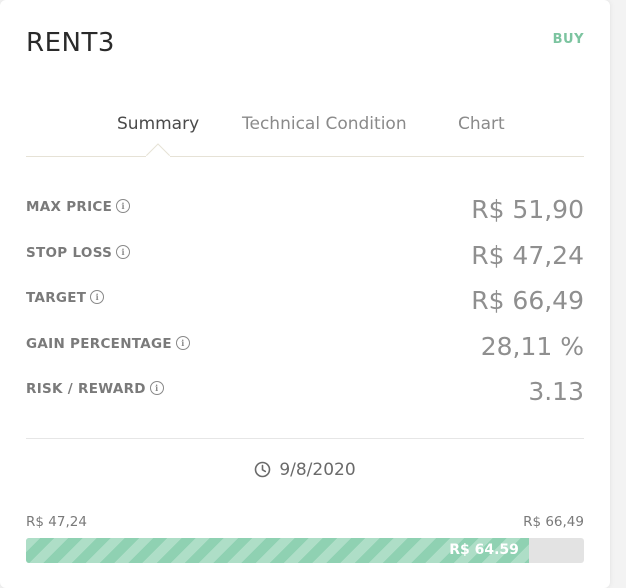 The width and height of the screenshot is (626, 588). Describe the element at coordinates (56, 298) in the screenshot. I see `metric-label: TARGET` at that location.